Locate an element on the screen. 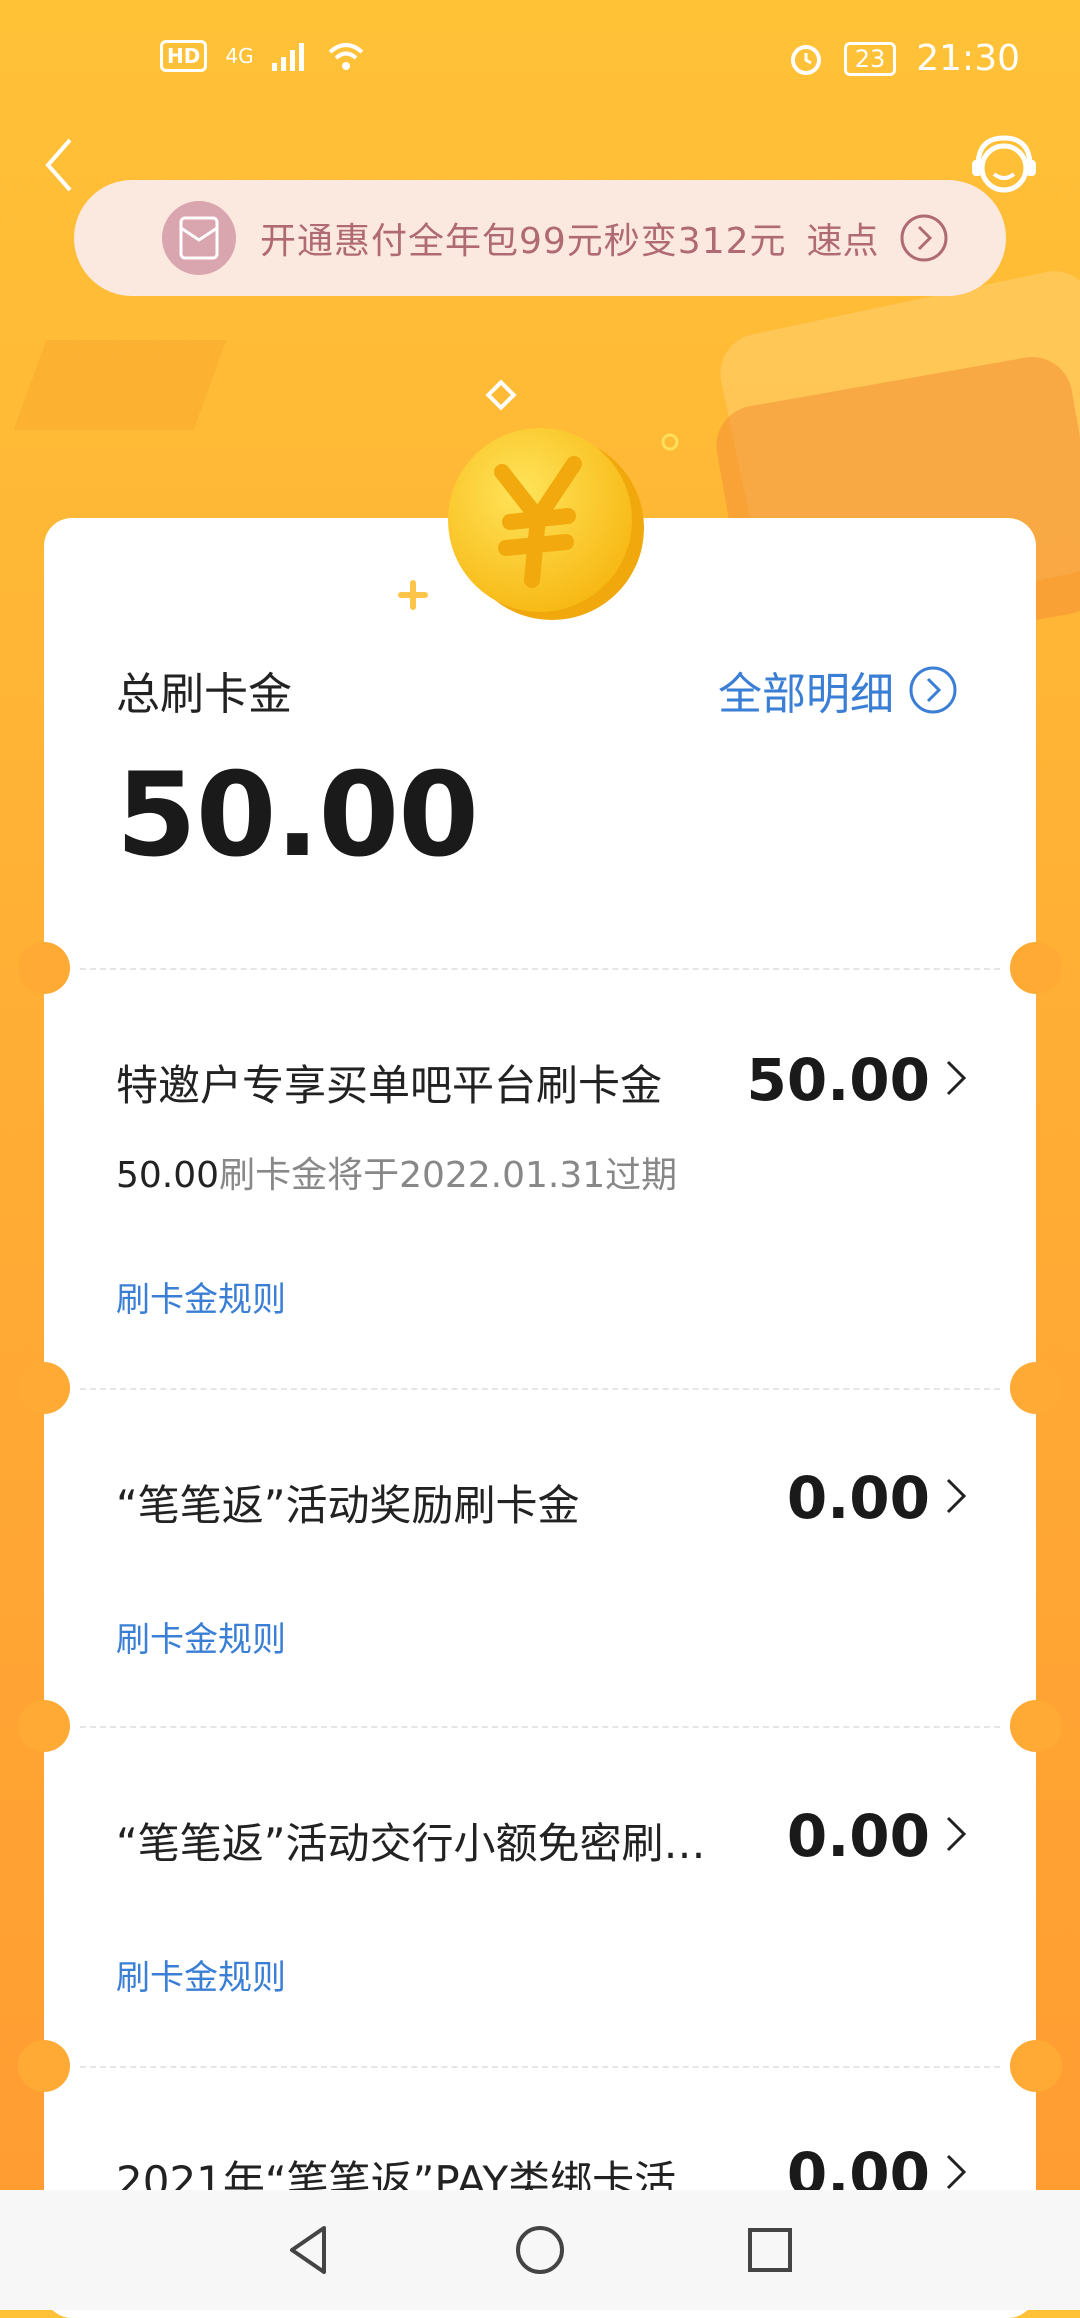  item-title: “笔笔返”活动奖励刷卡金 is located at coordinates (348, 1505).